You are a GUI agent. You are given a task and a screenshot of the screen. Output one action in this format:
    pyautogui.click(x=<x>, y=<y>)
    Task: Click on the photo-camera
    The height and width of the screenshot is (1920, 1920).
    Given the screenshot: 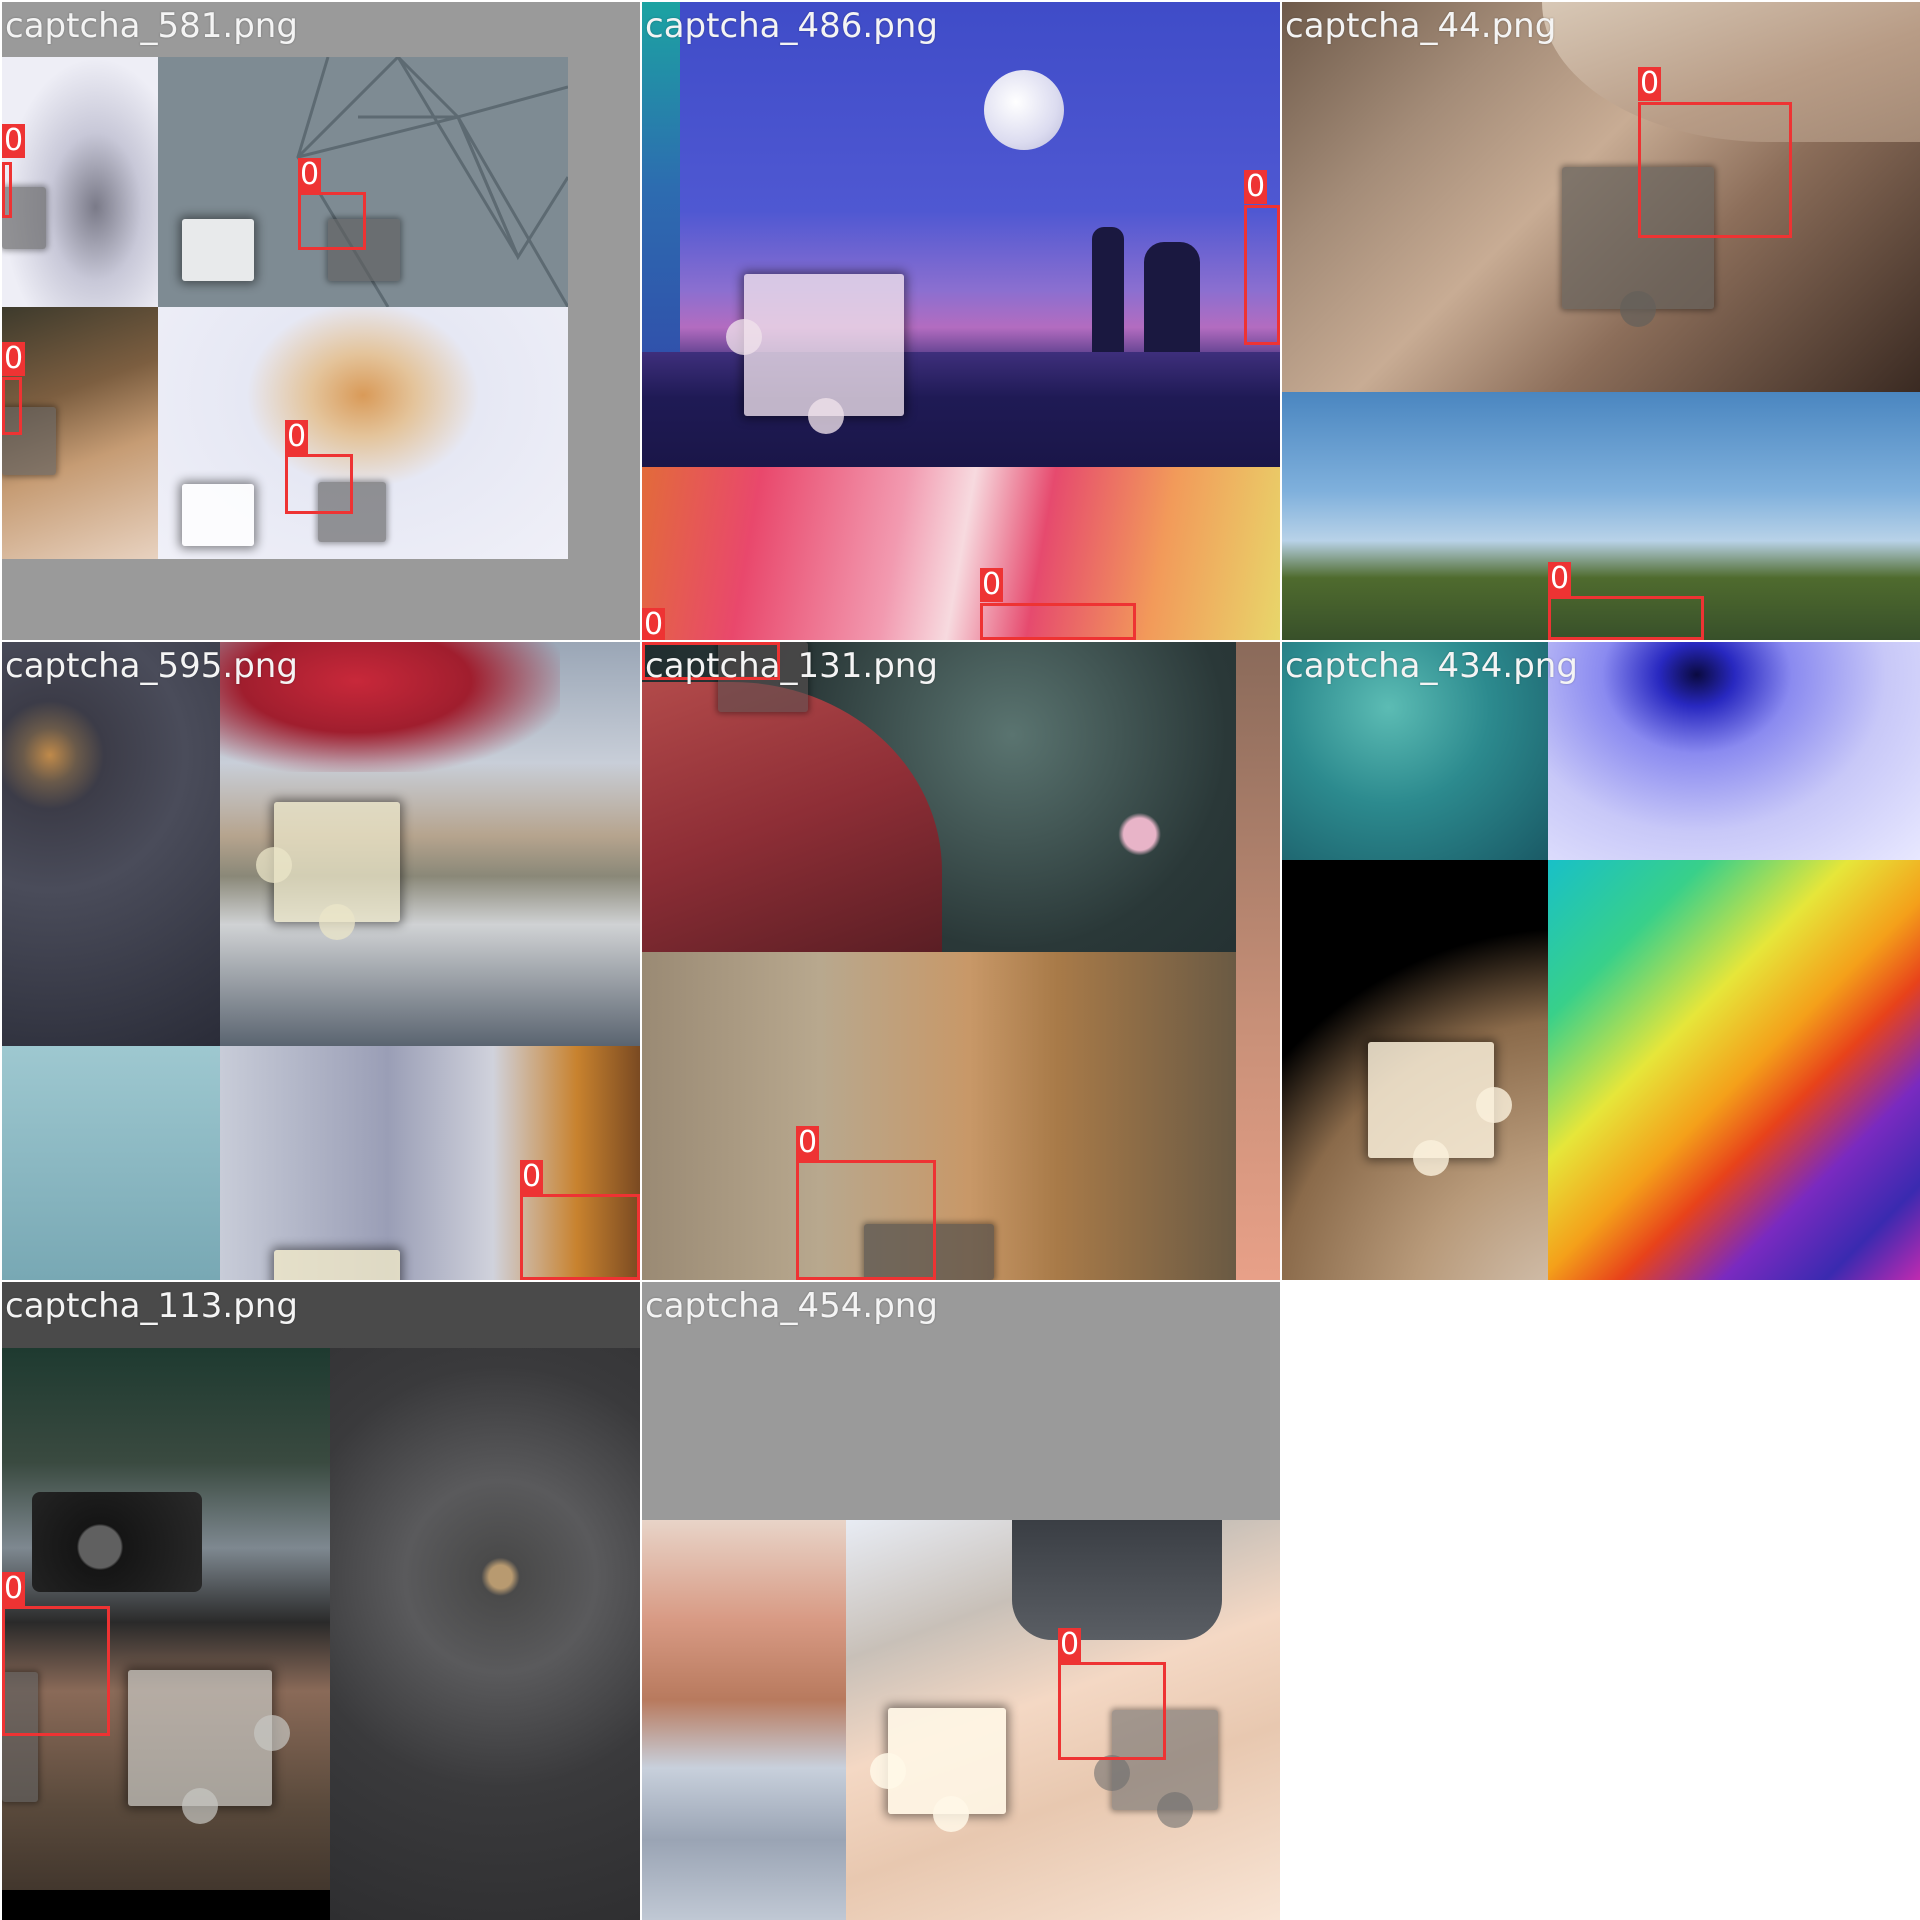 What is the action you would take?
    pyautogui.click(x=117, y=1542)
    